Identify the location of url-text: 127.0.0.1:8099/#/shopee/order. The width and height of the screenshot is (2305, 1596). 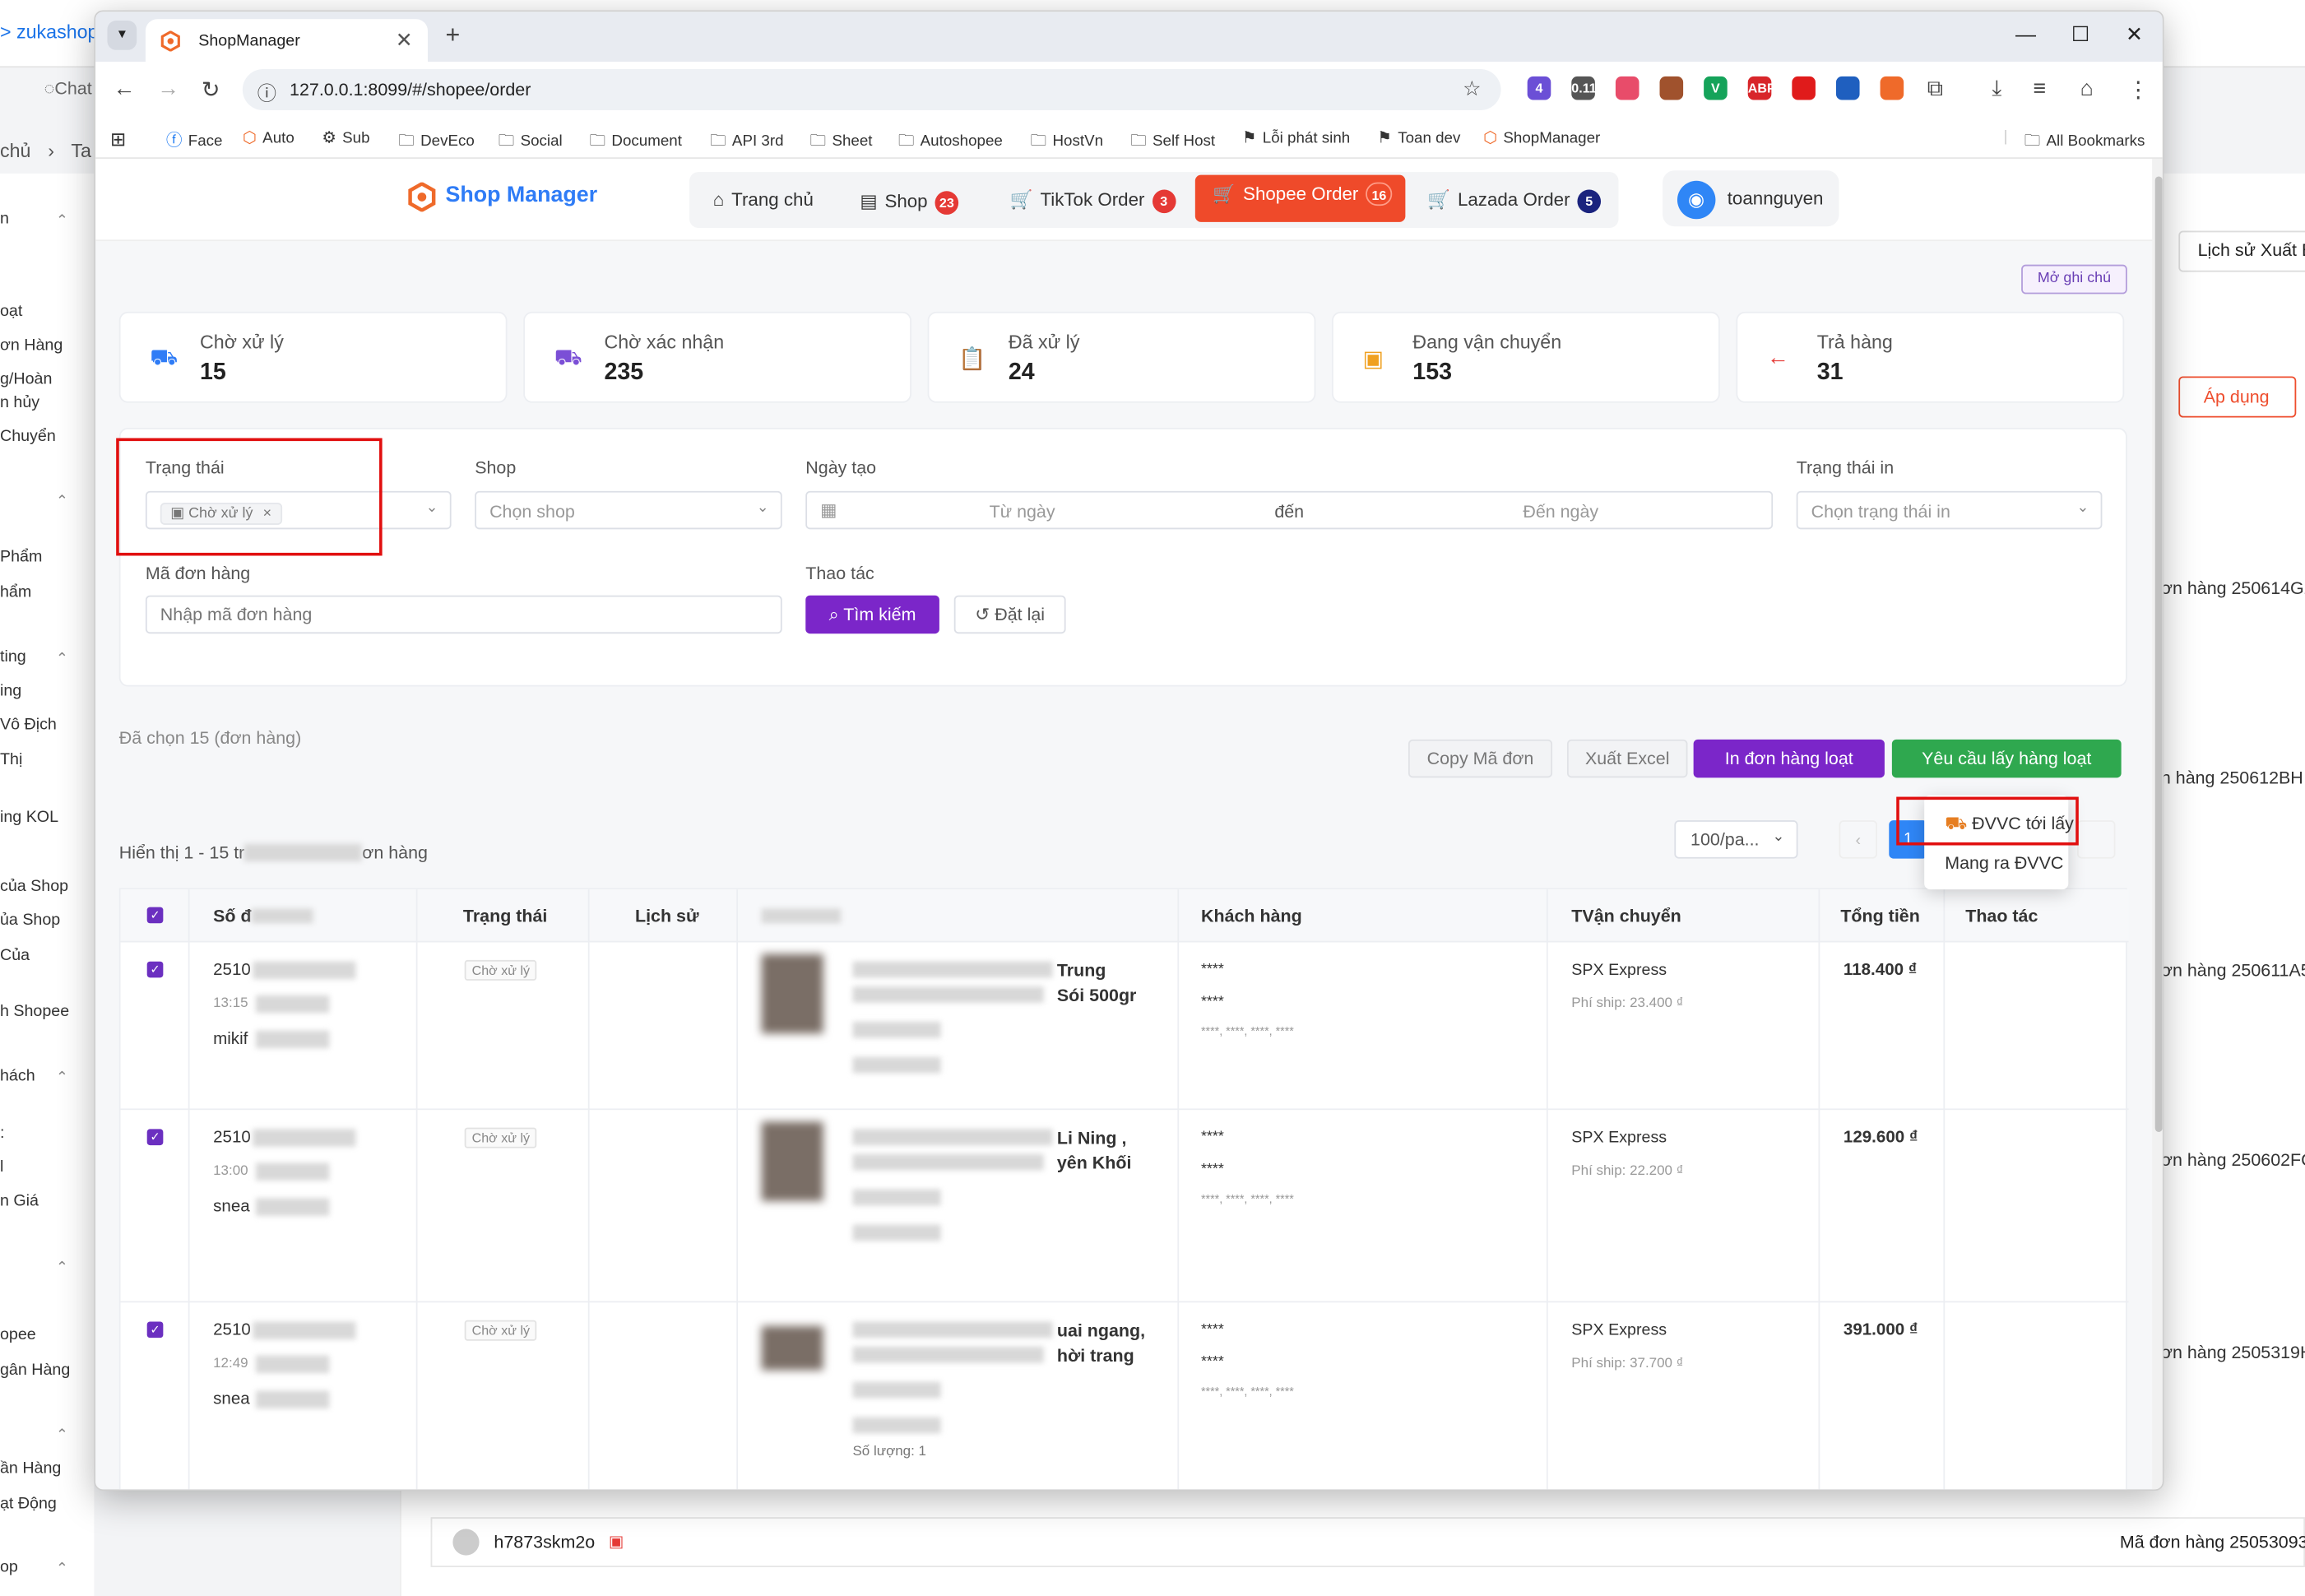
(410, 89).